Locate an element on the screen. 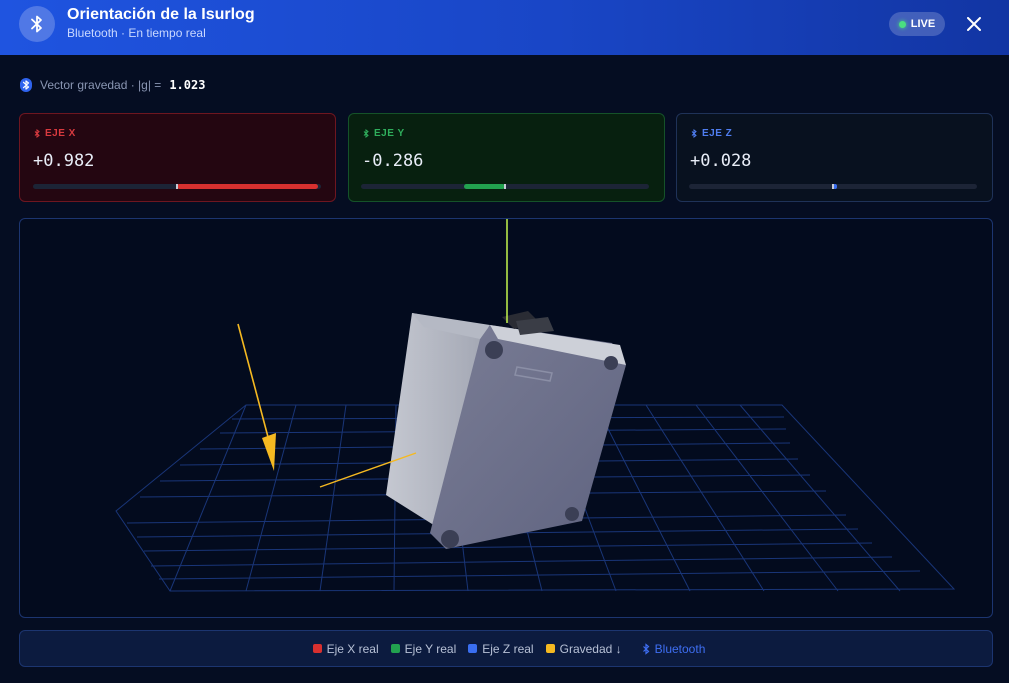  axis-label: EJE Y is located at coordinates (384, 133).